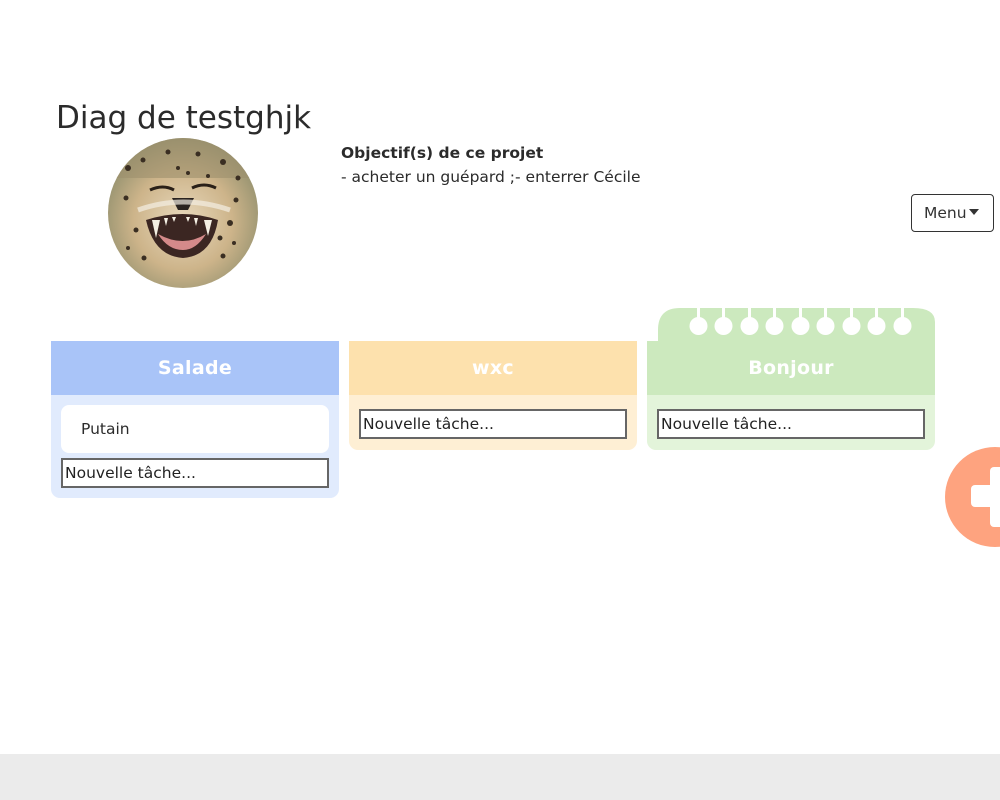  Describe the element at coordinates (500, 777) in the screenshot. I see `page-footer` at that location.